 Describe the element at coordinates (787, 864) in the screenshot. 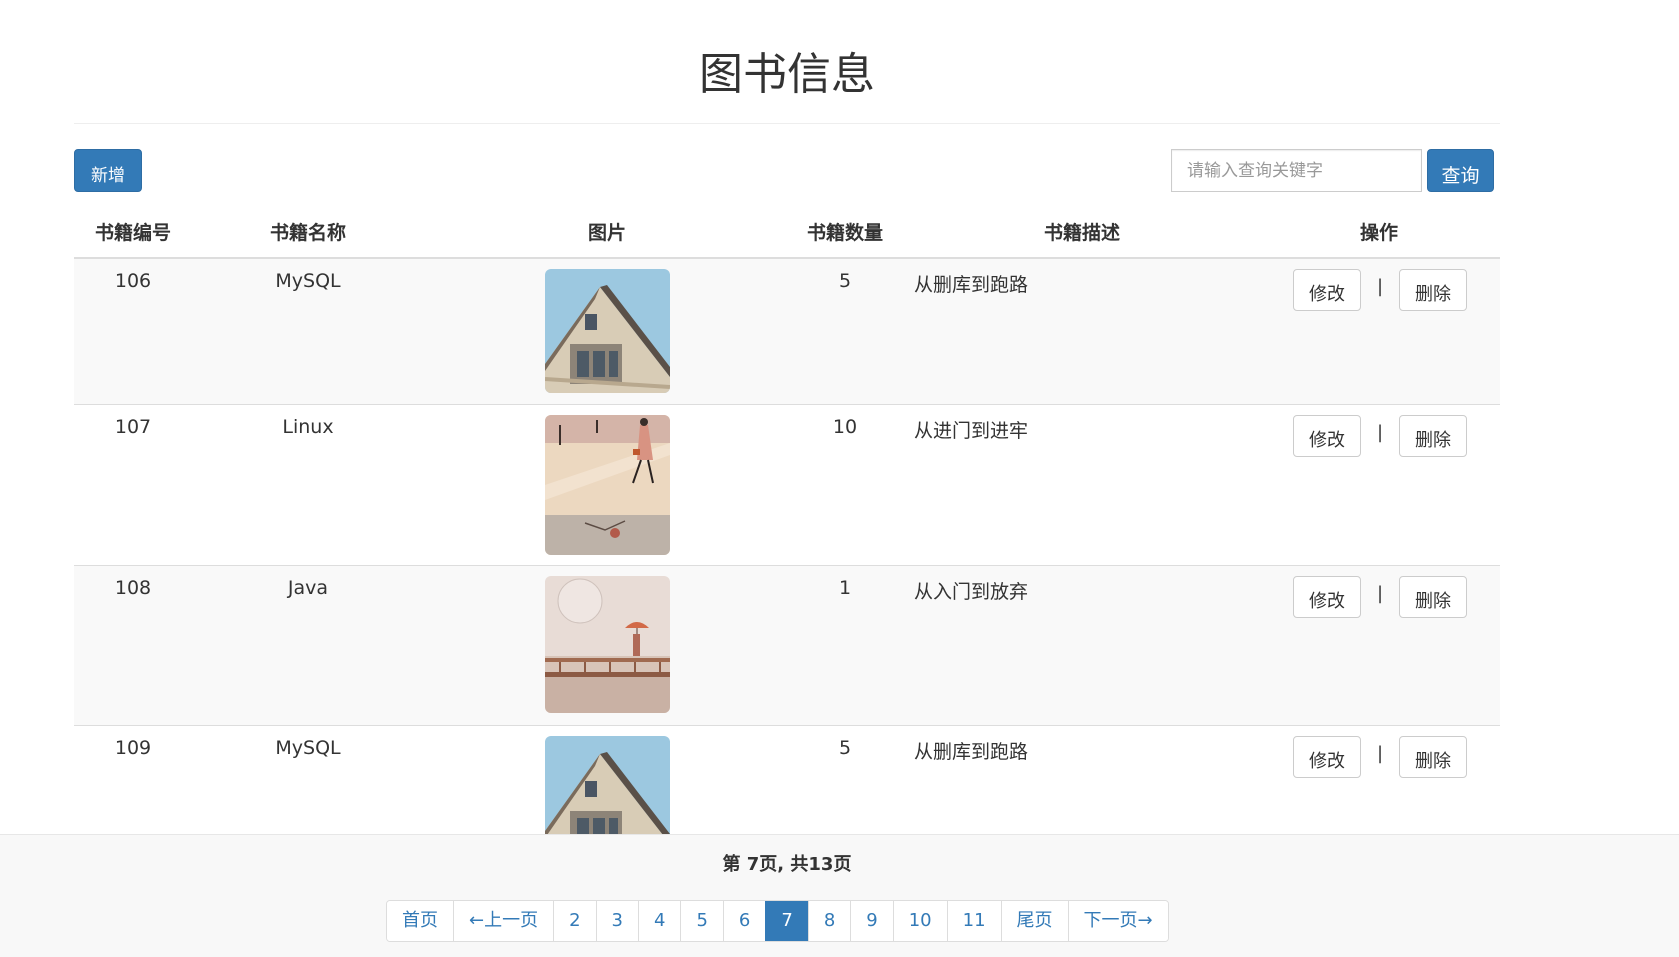

I see `page-info: 第 7页, 共13页` at that location.